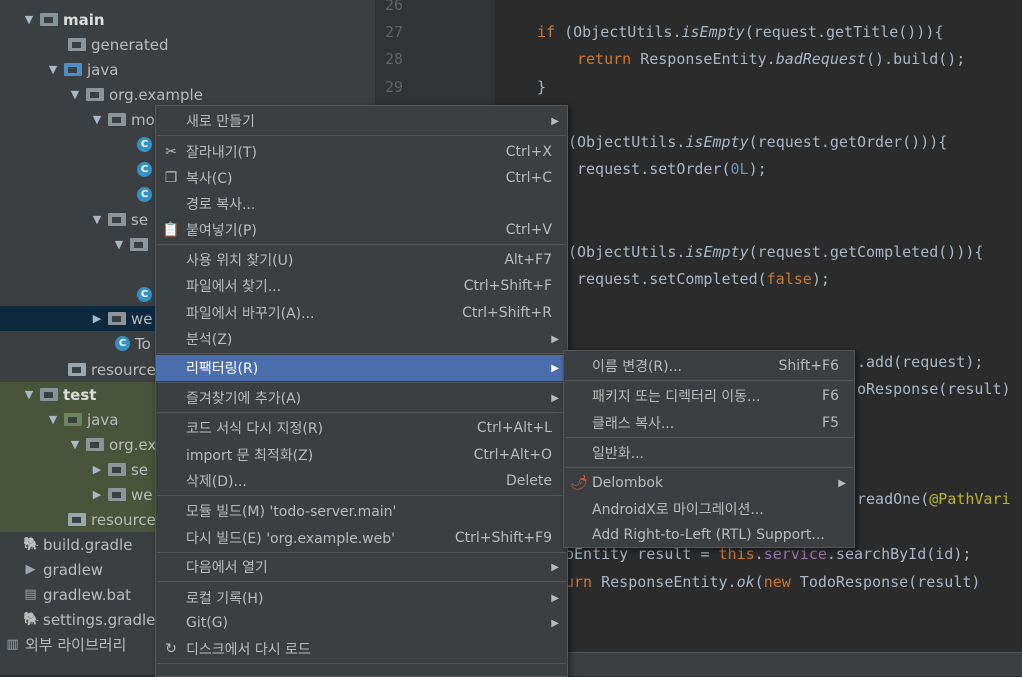 Image resolution: width=1022 pixels, height=677 pixels. What do you see at coordinates (361, 260) in the screenshot?
I see `menu-item-find-usages: 사용 위치 찾기(U) Alt+F7` at bounding box center [361, 260].